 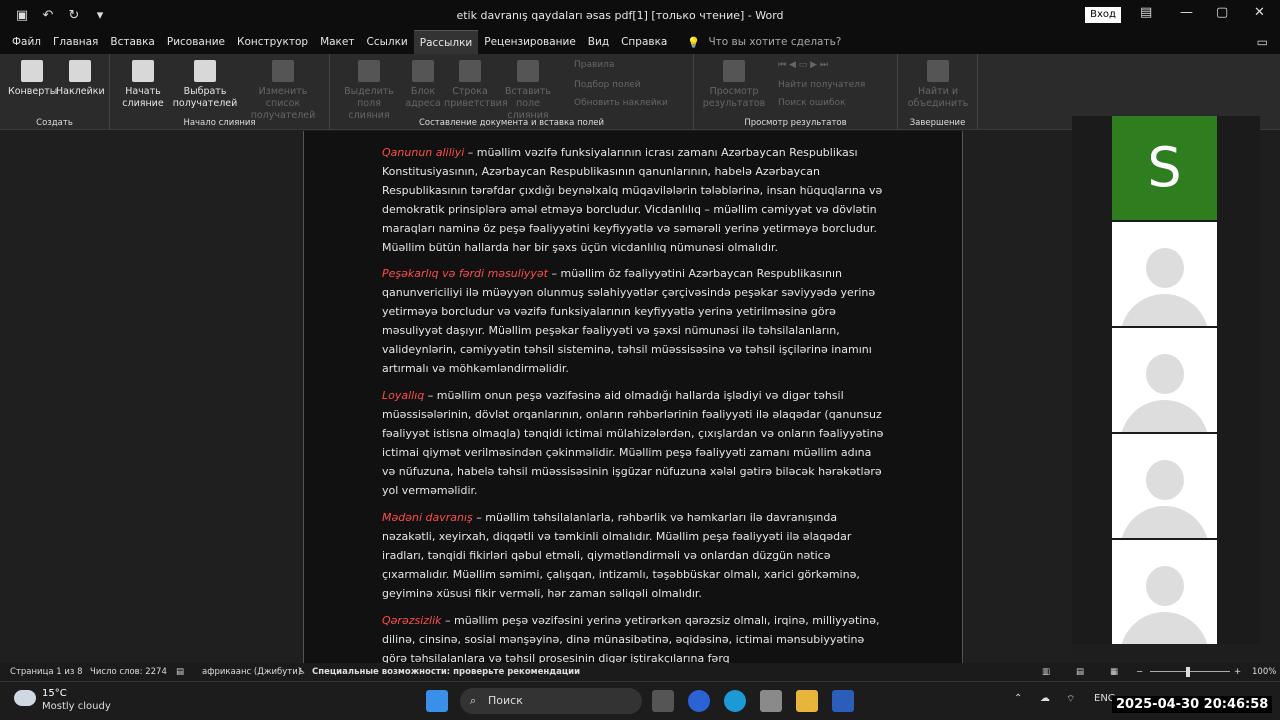 What do you see at coordinates (505, 700) in the screenshot?
I see `search-placeholder: Поиск` at bounding box center [505, 700].